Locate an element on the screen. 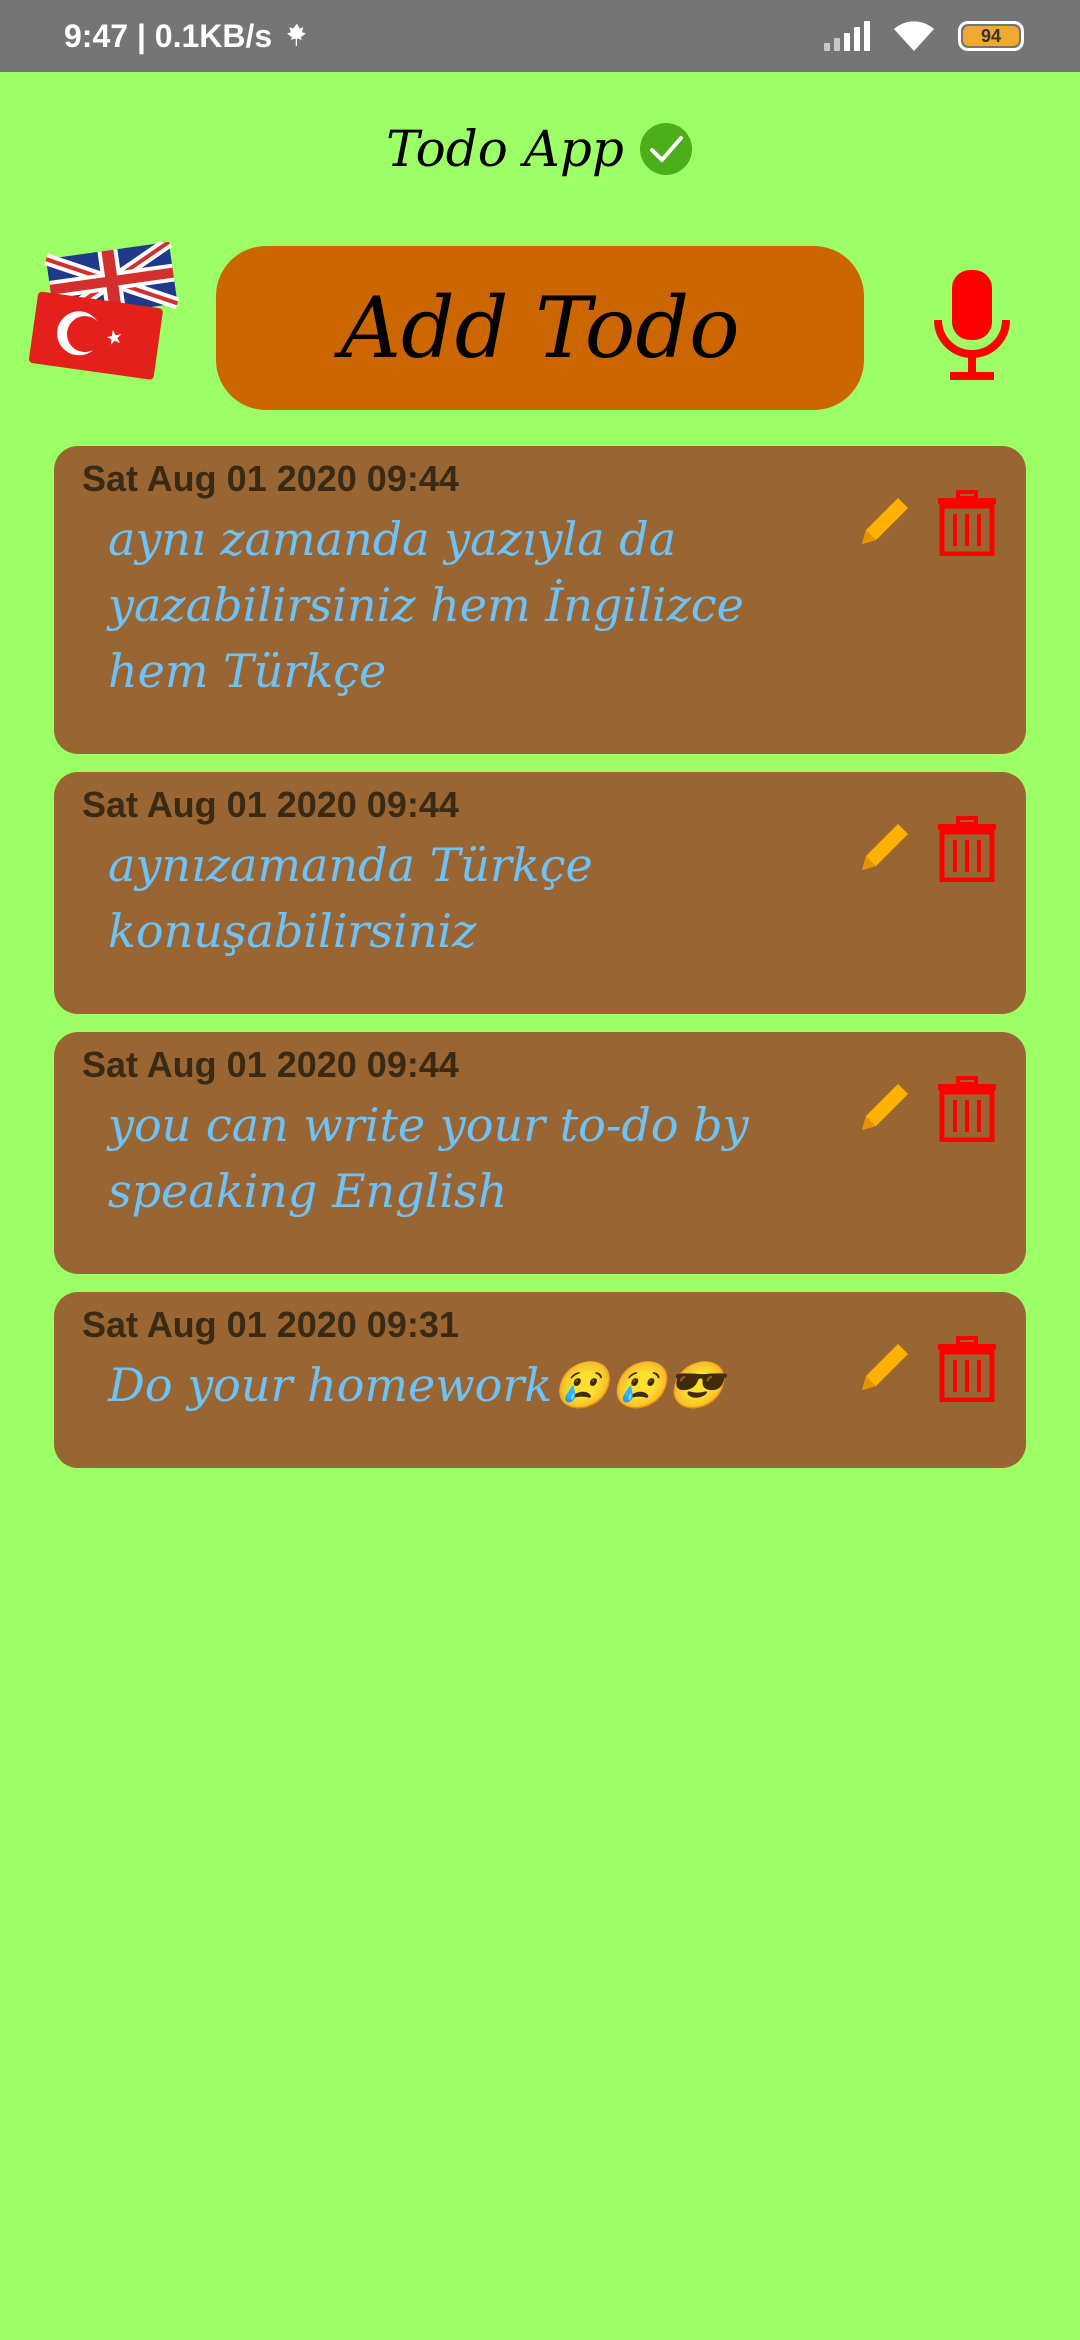 This screenshot has width=1080, height=2340. wifi-icon is located at coordinates (914, 36).